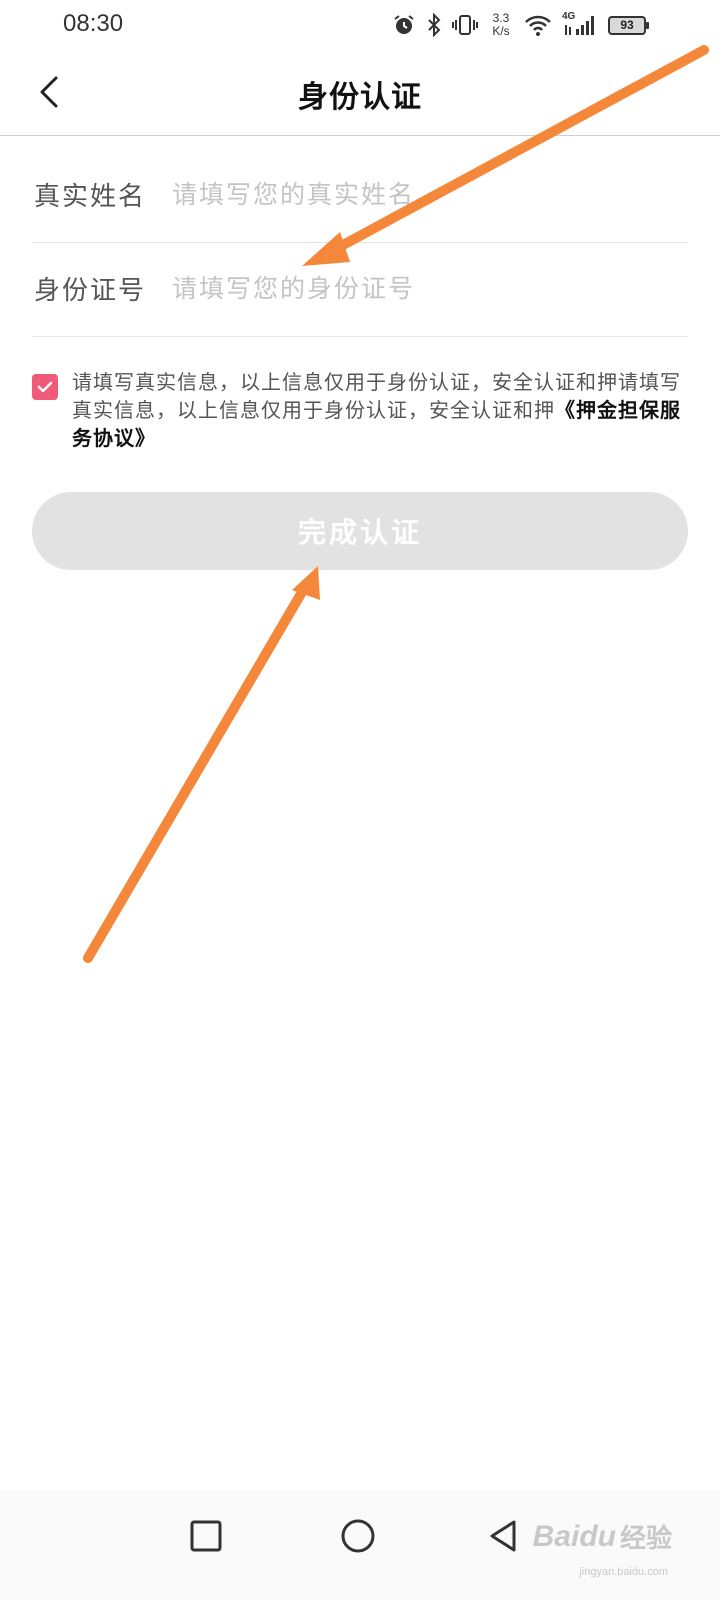  Describe the element at coordinates (360, 25) in the screenshot. I see `status-bar: 08:30 3.3 K/s 4G 93` at that location.